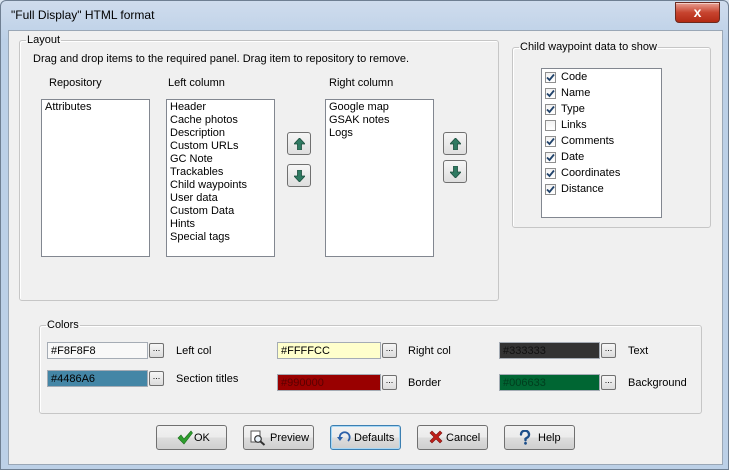  Describe the element at coordinates (379, 178) in the screenshot. I see `right-column-list: Google map GSAK notes Logs` at that location.